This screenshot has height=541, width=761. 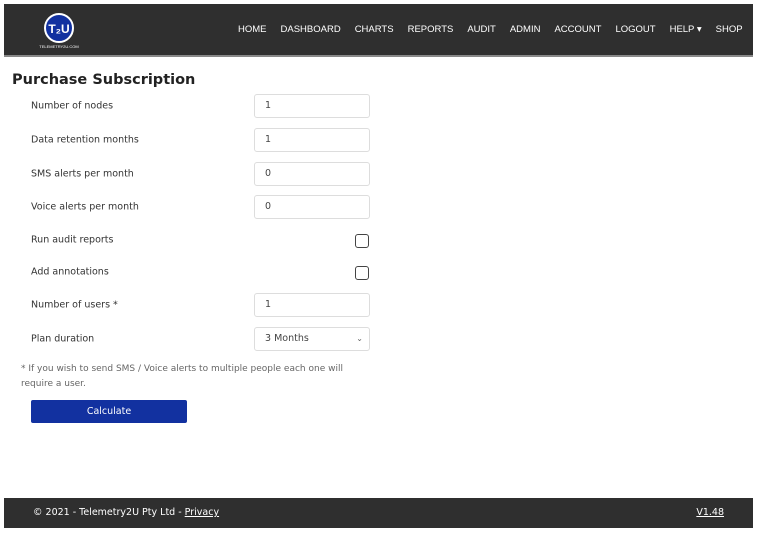 What do you see at coordinates (374, 29) in the screenshot?
I see `nav-charts: CHARTS` at bounding box center [374, 29].